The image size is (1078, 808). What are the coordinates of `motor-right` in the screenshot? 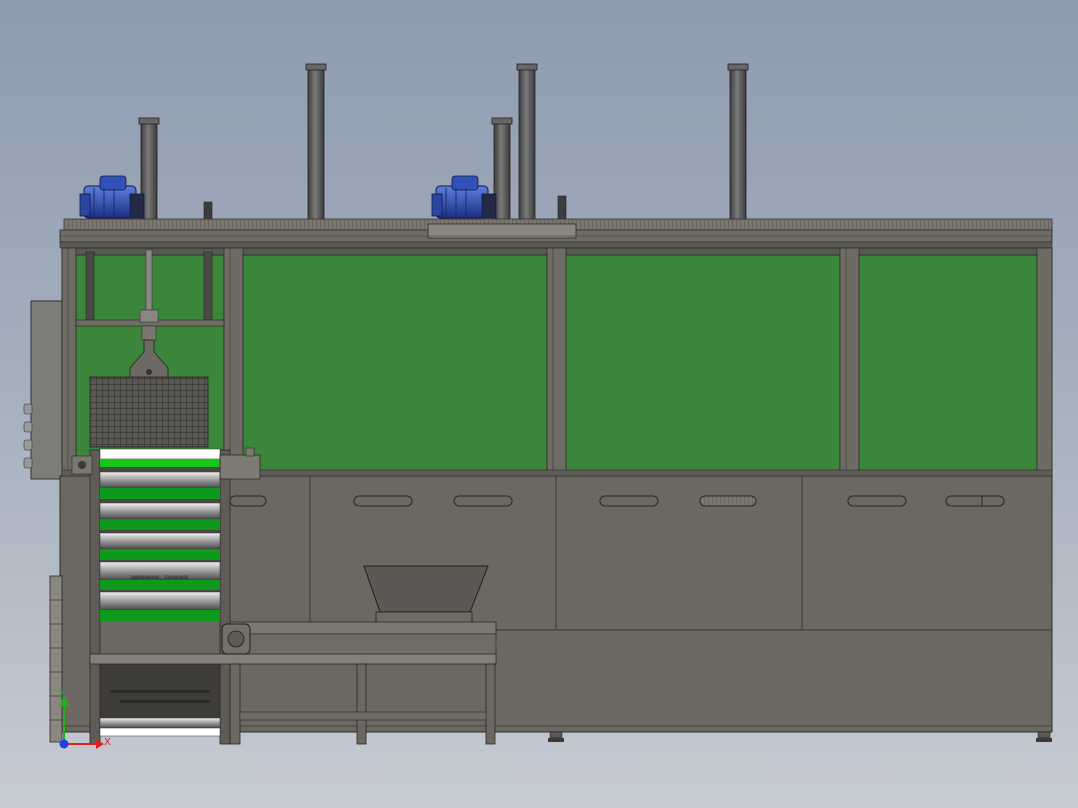 It's located at (464, 197).